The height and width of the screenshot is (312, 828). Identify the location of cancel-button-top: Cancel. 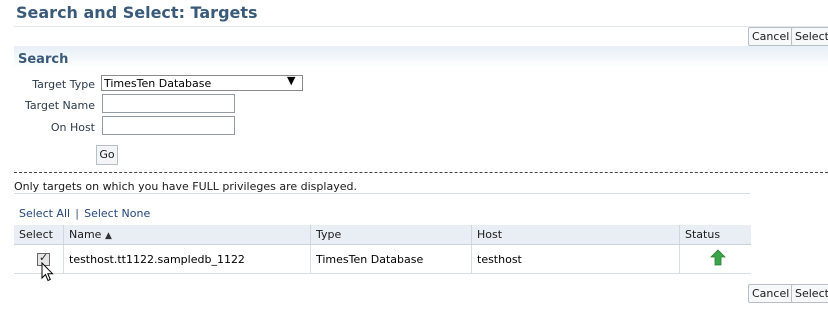
(771, 36).